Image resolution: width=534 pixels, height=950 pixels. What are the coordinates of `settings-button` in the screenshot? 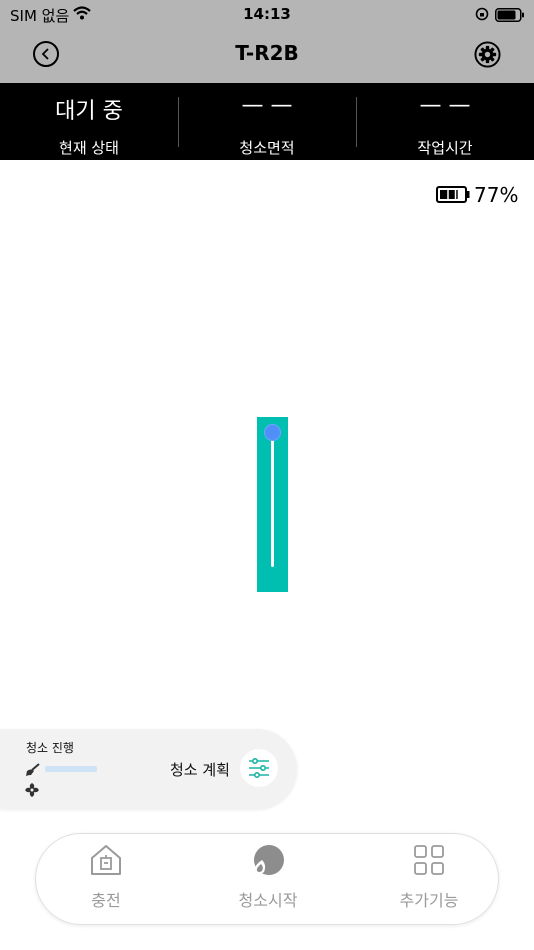 It's located at (487, 56).